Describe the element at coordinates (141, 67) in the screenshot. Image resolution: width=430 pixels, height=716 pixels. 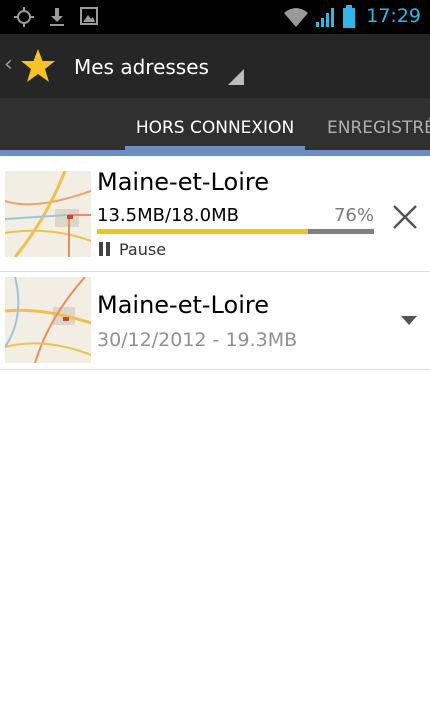
I see `action-bar-title: Mes adresses` at that location.